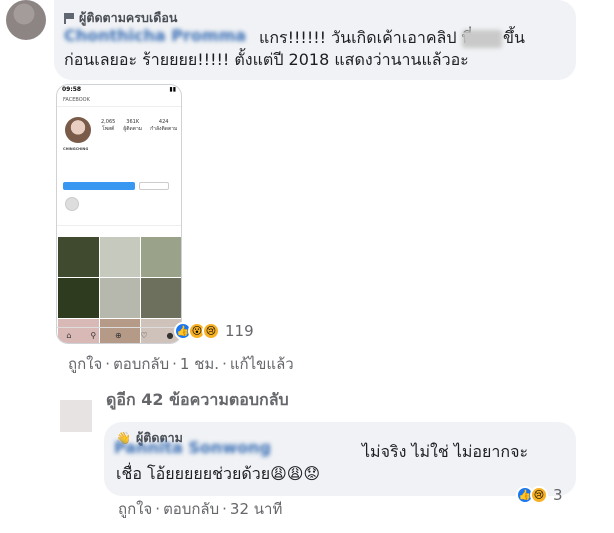 The height and width of the screenshot is (533, 614). Describe the element at coordinates (78, 130) in the screenshot. I see `phone-profile-picture` at that location.